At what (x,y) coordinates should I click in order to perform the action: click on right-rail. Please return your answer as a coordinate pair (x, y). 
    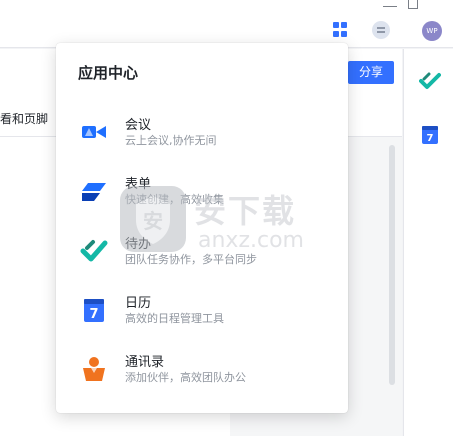
    Looking at the image, I should click on (428, 242).